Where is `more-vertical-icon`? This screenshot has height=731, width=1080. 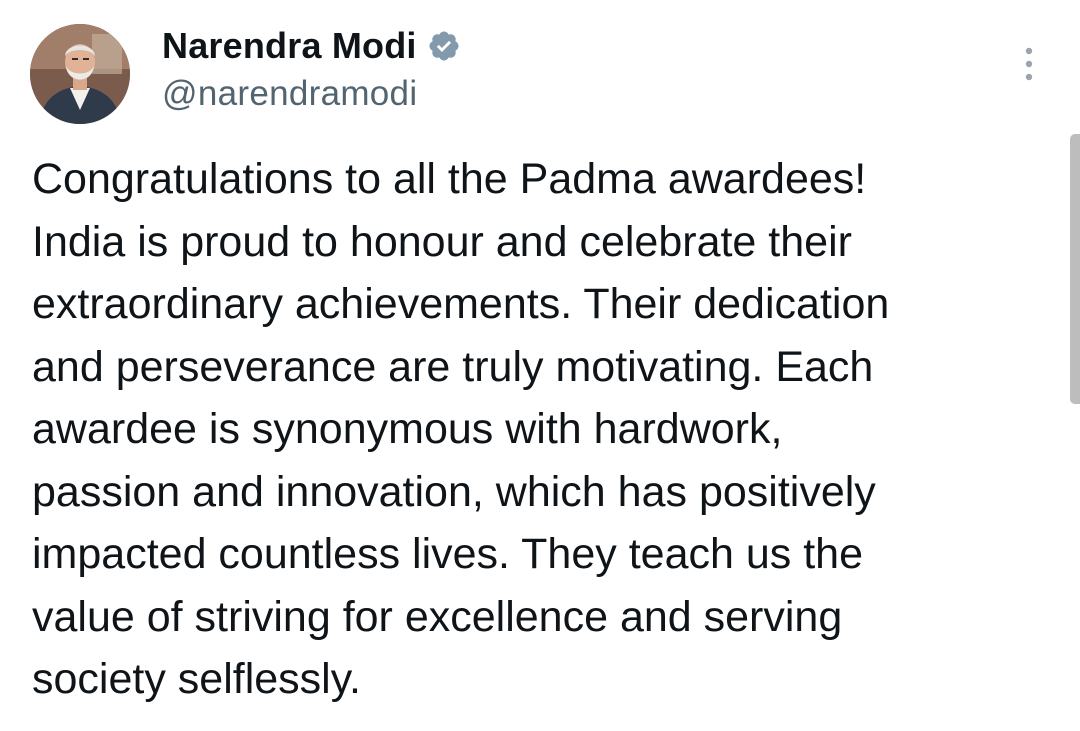 more-vertical-icon is located at coordinates (1029, 64).